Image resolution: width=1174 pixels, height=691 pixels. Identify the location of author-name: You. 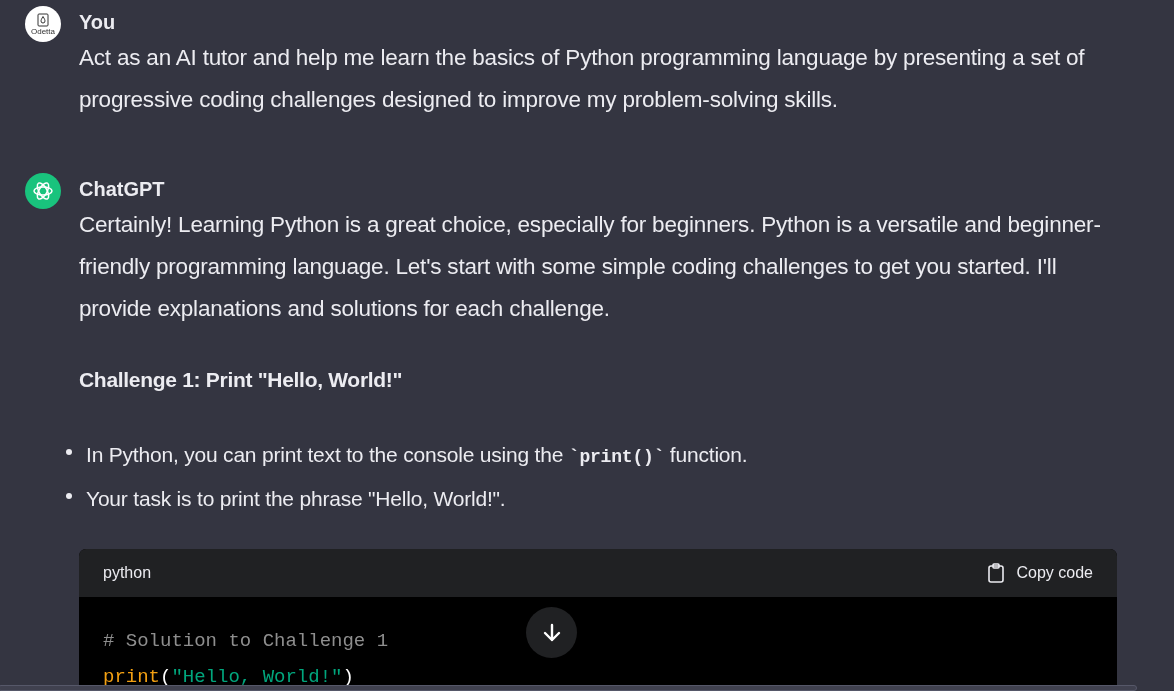
(98, 22).